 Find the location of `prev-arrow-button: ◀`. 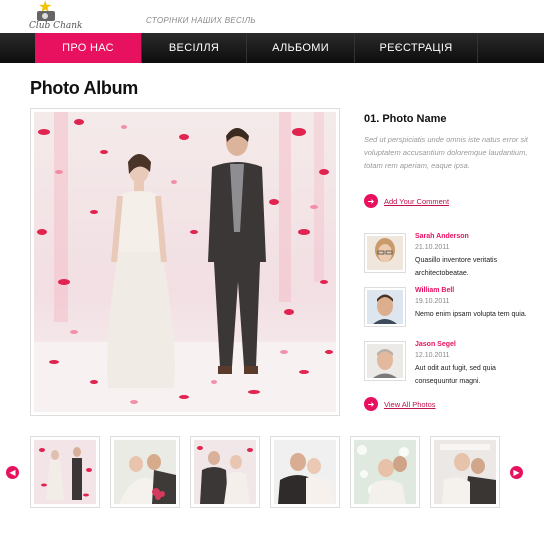

prev-arrow-button: ◀ is located at coordinates (12, 472).